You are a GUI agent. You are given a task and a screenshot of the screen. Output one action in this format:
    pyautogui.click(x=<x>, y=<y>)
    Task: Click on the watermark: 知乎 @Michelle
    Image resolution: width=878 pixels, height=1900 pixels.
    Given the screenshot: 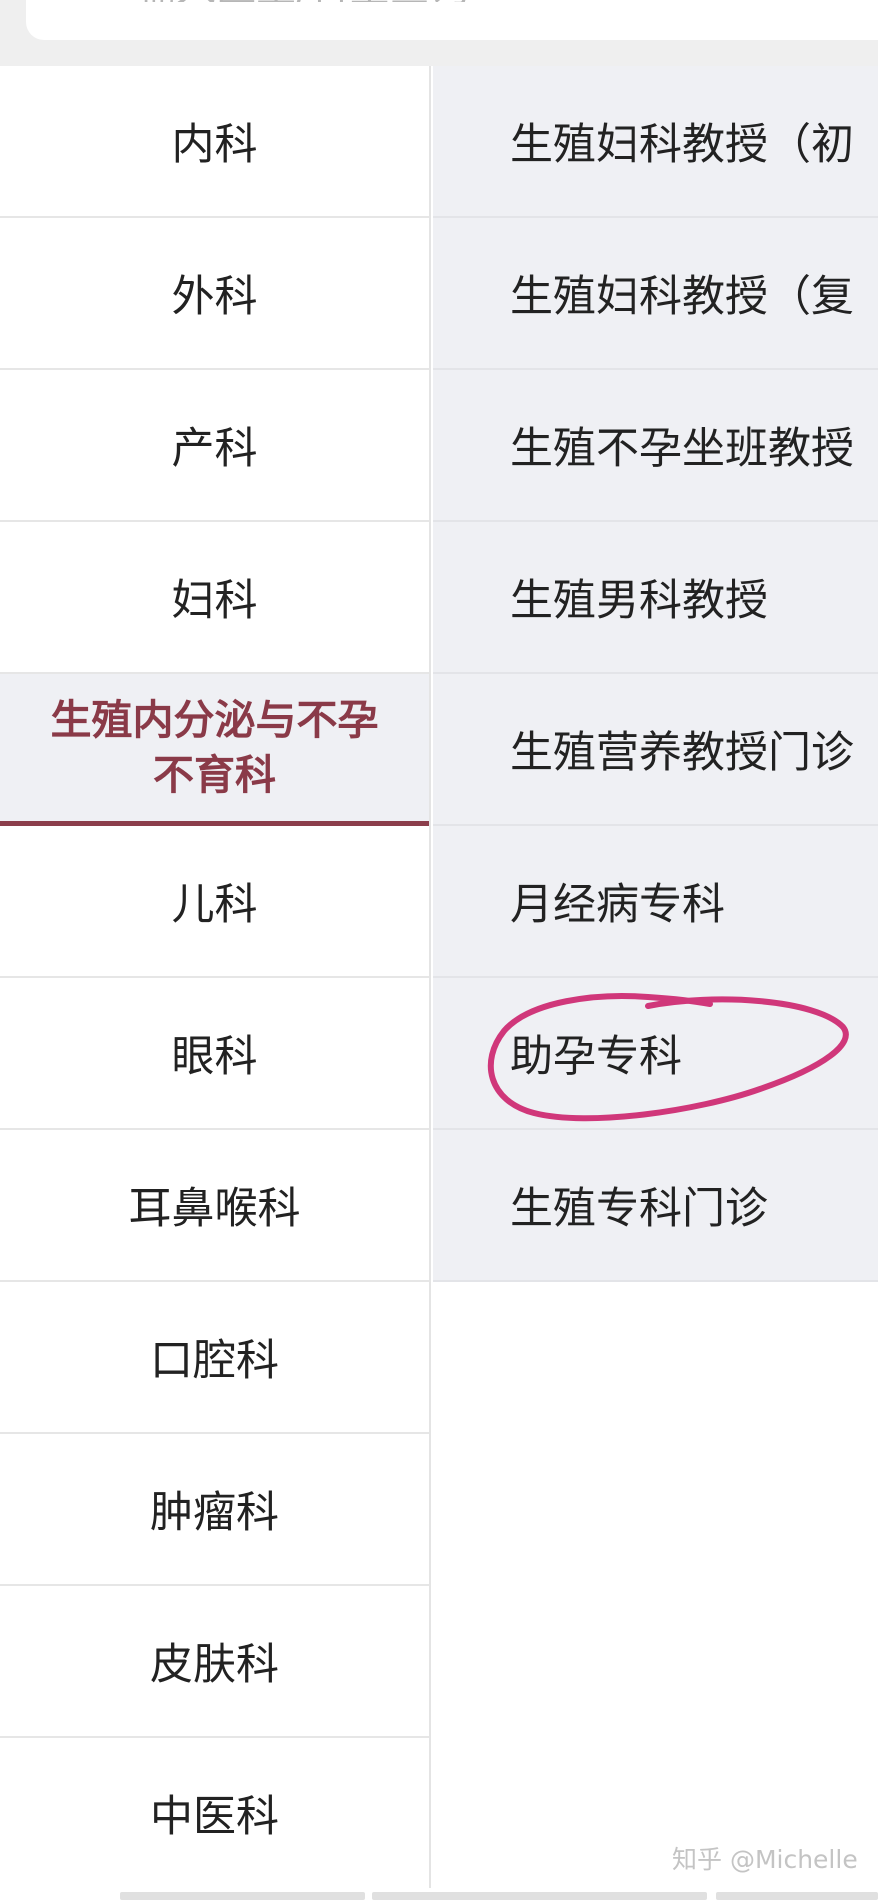 What is the action you would take?
    pyautogui.click(x=765, y=1859)
    